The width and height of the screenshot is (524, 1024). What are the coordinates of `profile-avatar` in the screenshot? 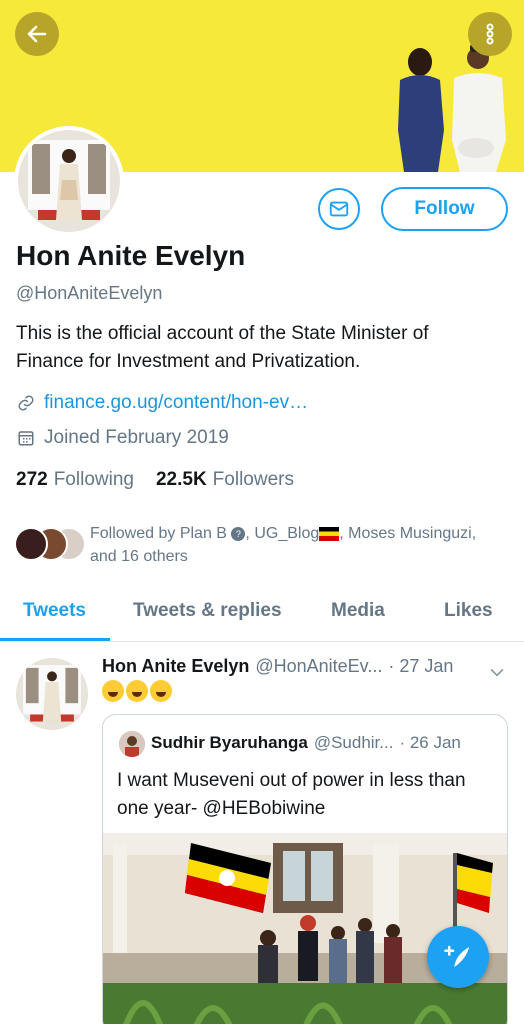 It's located at (69, 181).